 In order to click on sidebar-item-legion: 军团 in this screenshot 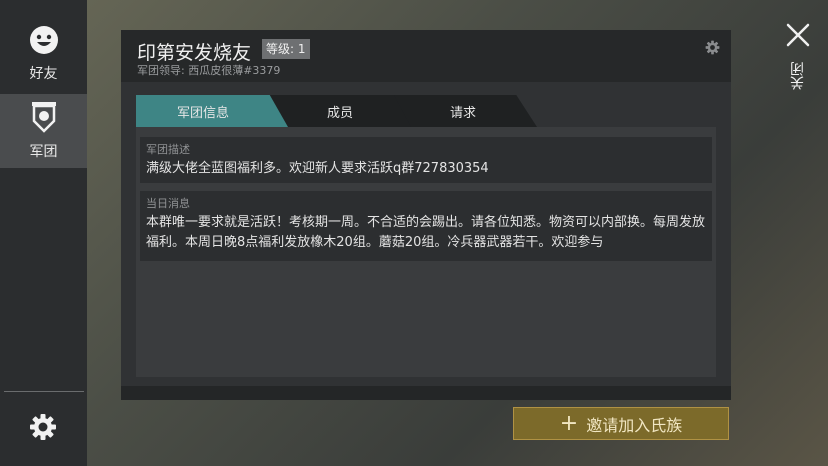, I will do `click(43, 131)`.